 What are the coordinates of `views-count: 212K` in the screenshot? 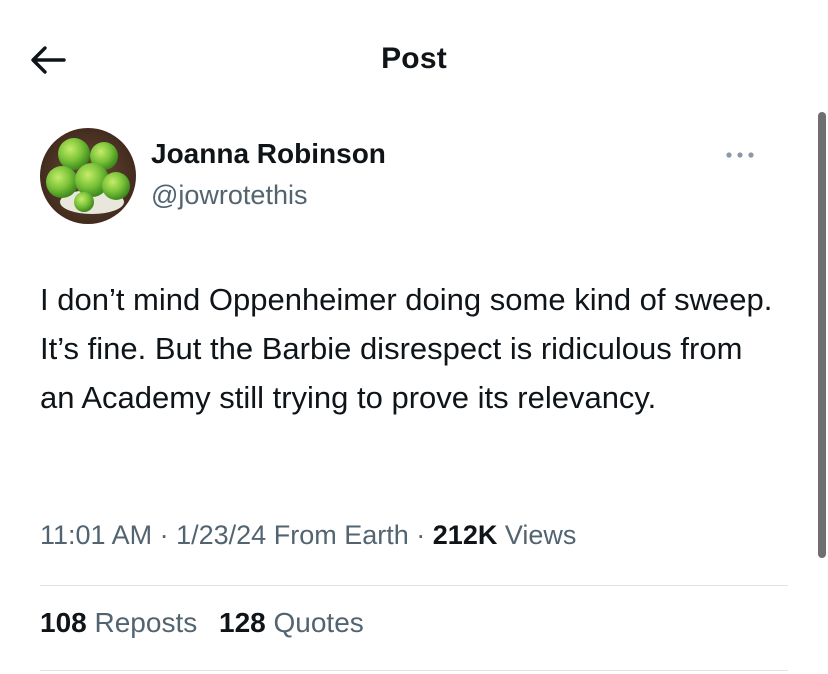 It's located at (465, 535).